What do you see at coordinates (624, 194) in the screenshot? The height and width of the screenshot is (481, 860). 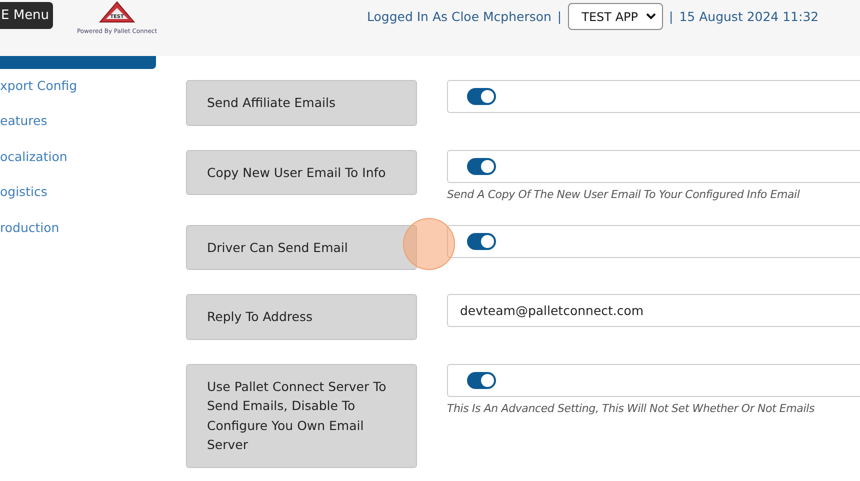 I see `help-text: Send A Copy Of The New User Email To Your Configured Info Email` at bounding box center [624, 194].